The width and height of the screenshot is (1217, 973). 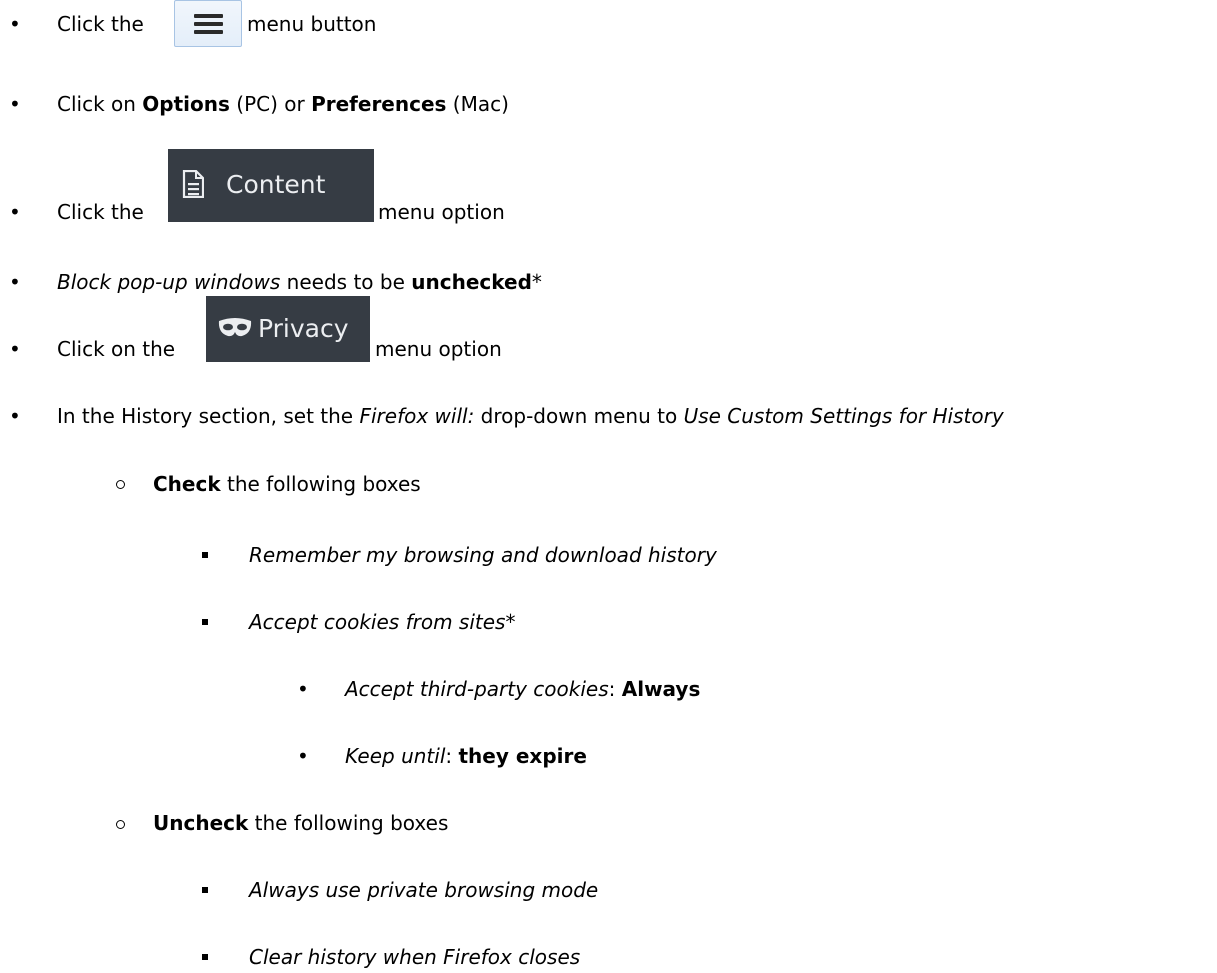 What do you see at coordinates (301, 823) in the screenshot?
I see `uncheck-heading: Uncheck the following boxes` at bounding box center [301, 823].